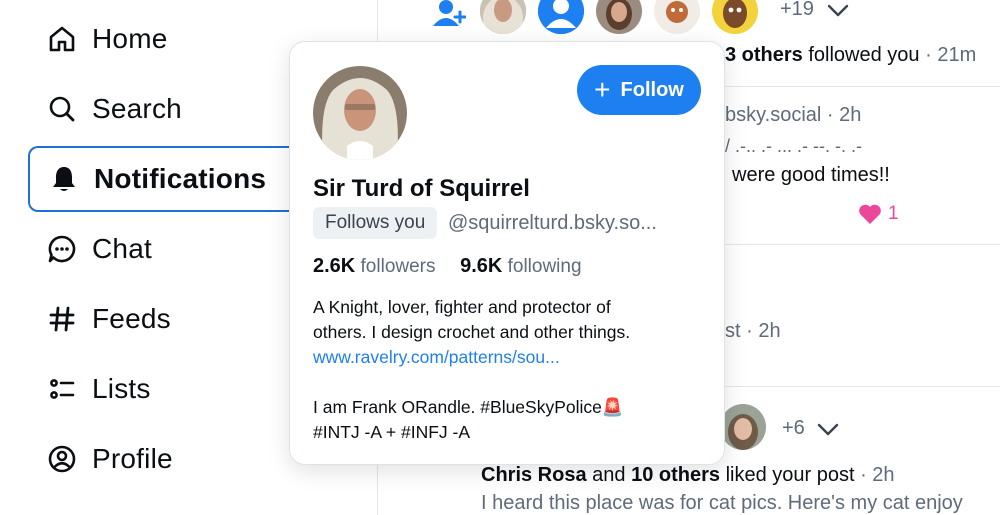 The width and height of the screenshot is (1000, 515). I want to click on home-icon, so click(62, 39).